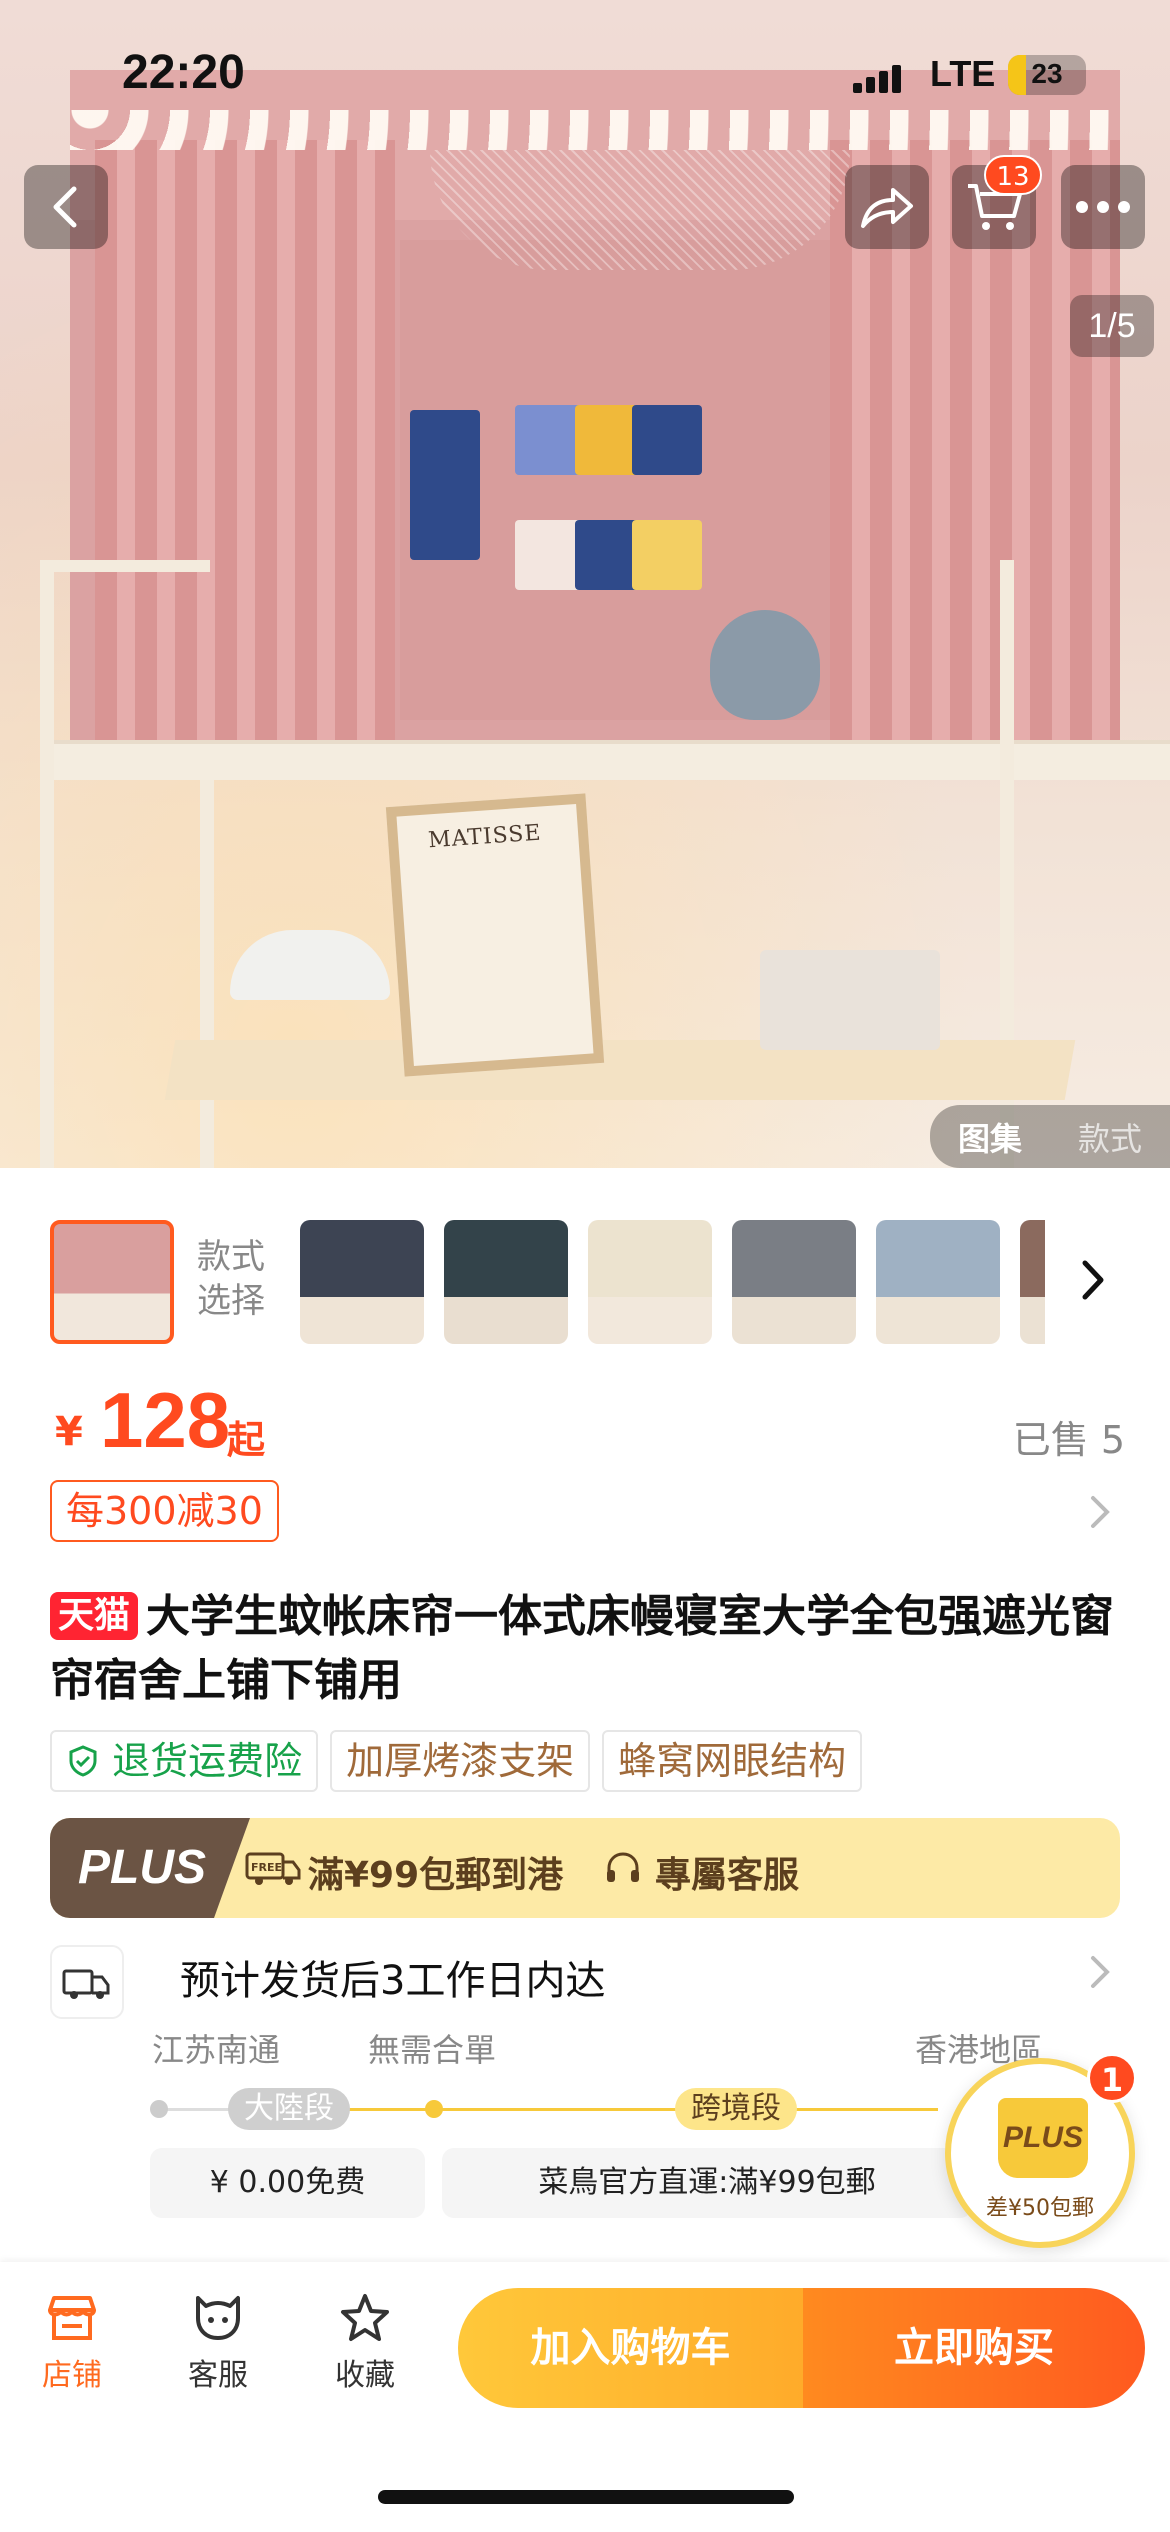 The image size is (1170, 2532). I want to click on fee-mainland: ¥ 0.00免费, so click(287, 2183).